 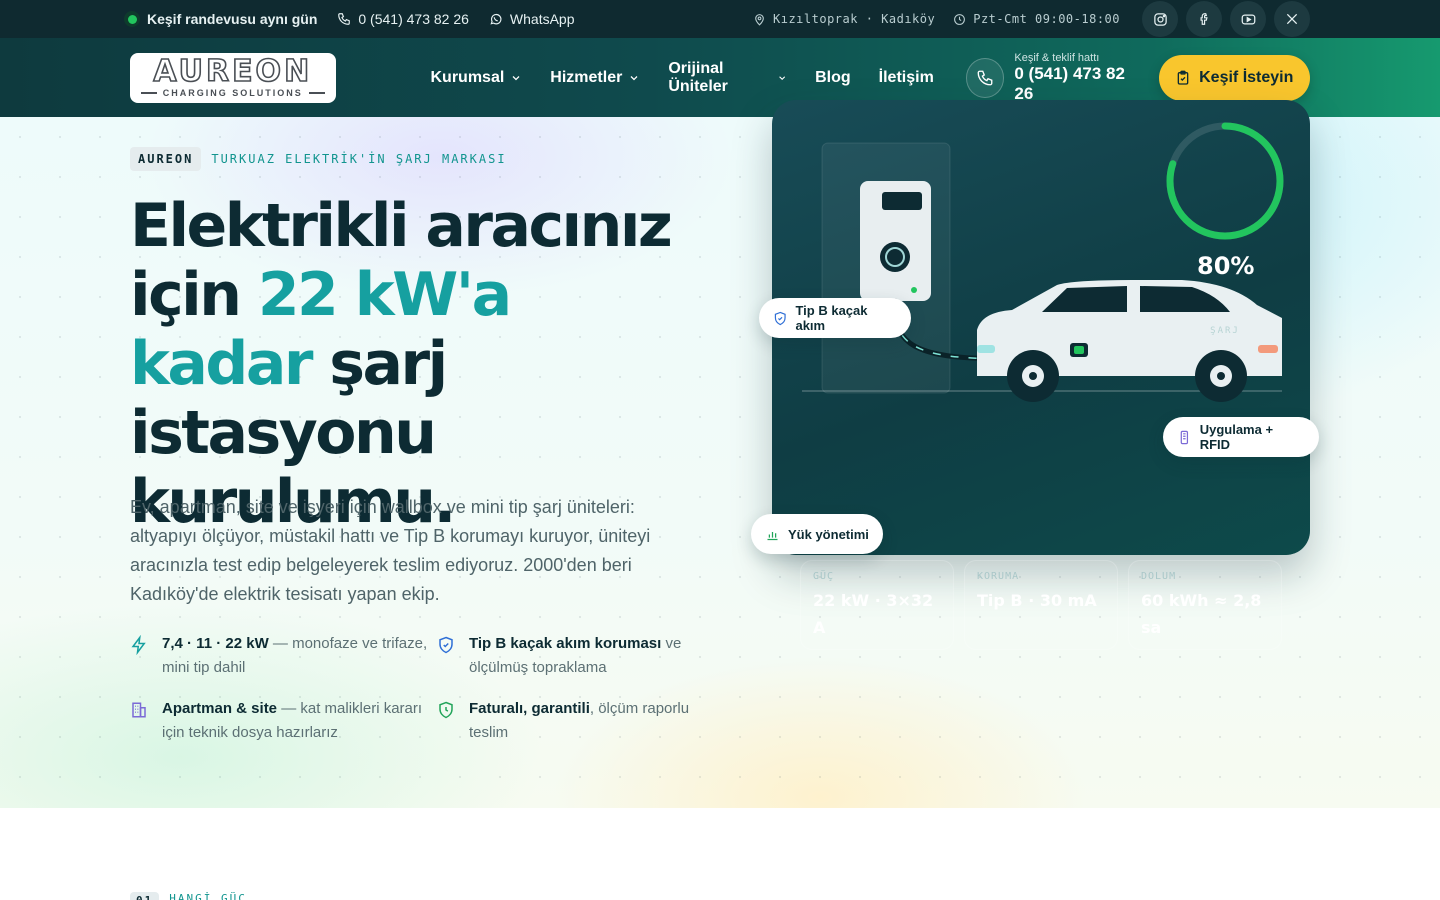 I want to click on whatsapp-icon, so click(x=496, y=19).